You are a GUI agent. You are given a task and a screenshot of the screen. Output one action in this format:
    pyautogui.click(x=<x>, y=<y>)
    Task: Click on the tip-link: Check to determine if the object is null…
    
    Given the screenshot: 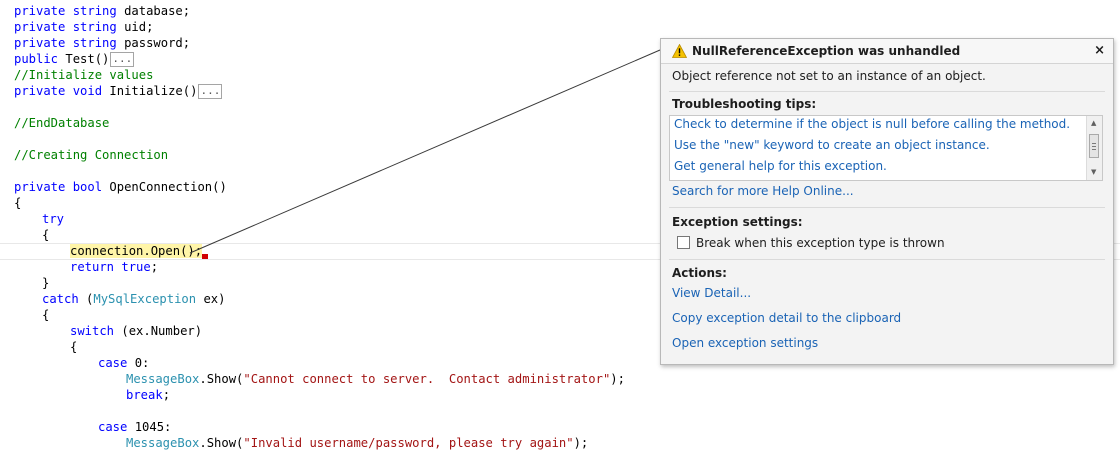 What is the action you would take?
    pyautogui.click(x=872, y=124)
    